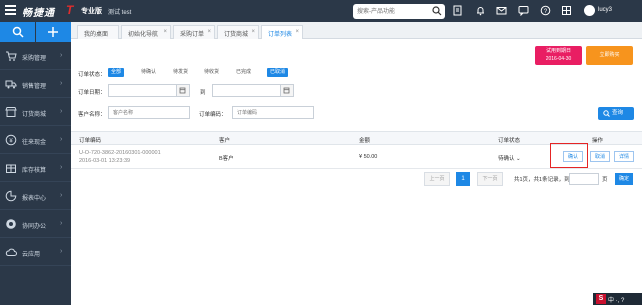  What do you see at coordinates (225, 141) in the screenshot?
I see `column-header-customer: 客户` at bounding box center [225, 141].